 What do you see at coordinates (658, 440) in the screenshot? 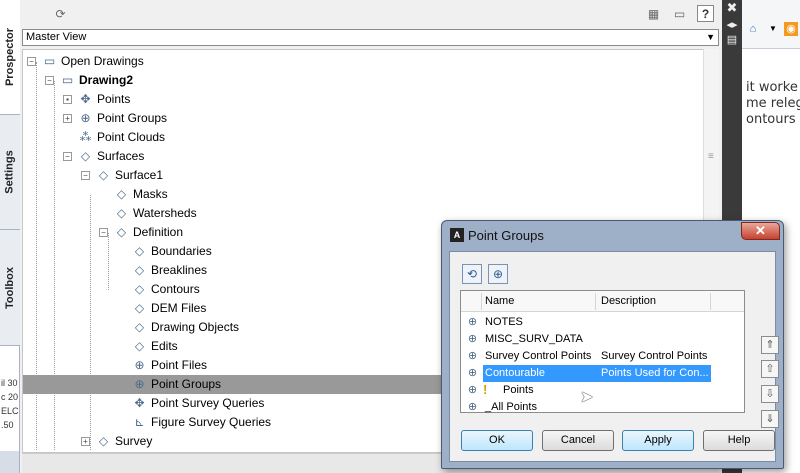
I see `apply-button: Apply` at bounding box center [658, 440].